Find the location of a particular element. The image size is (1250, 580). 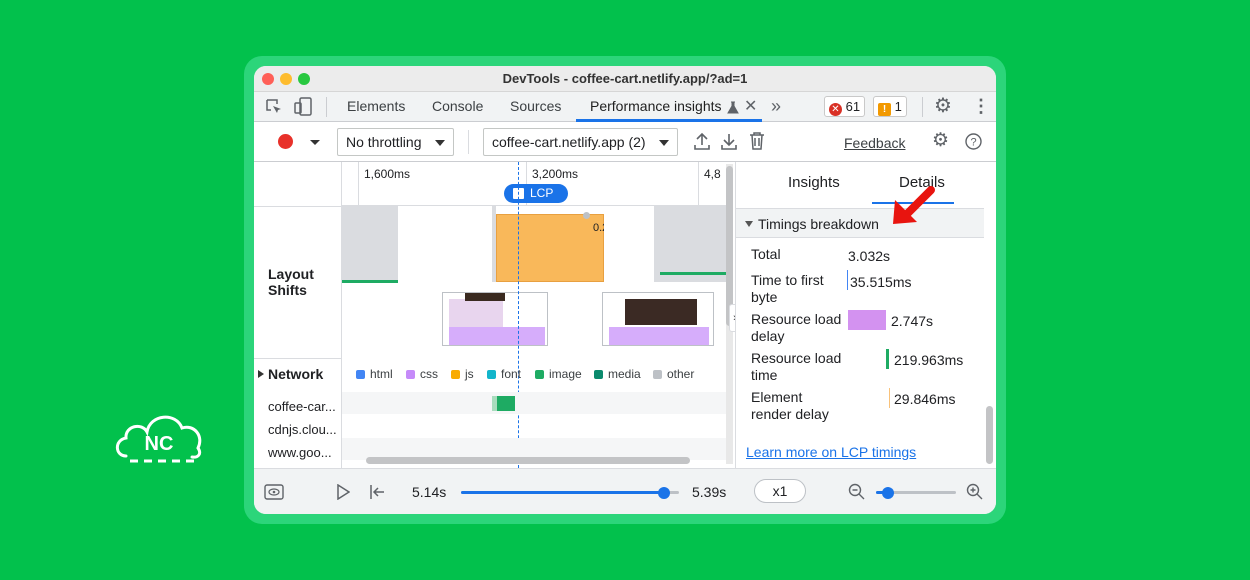

timing-value-render-delay: 29.846ms is located at coordinates (925, 399).